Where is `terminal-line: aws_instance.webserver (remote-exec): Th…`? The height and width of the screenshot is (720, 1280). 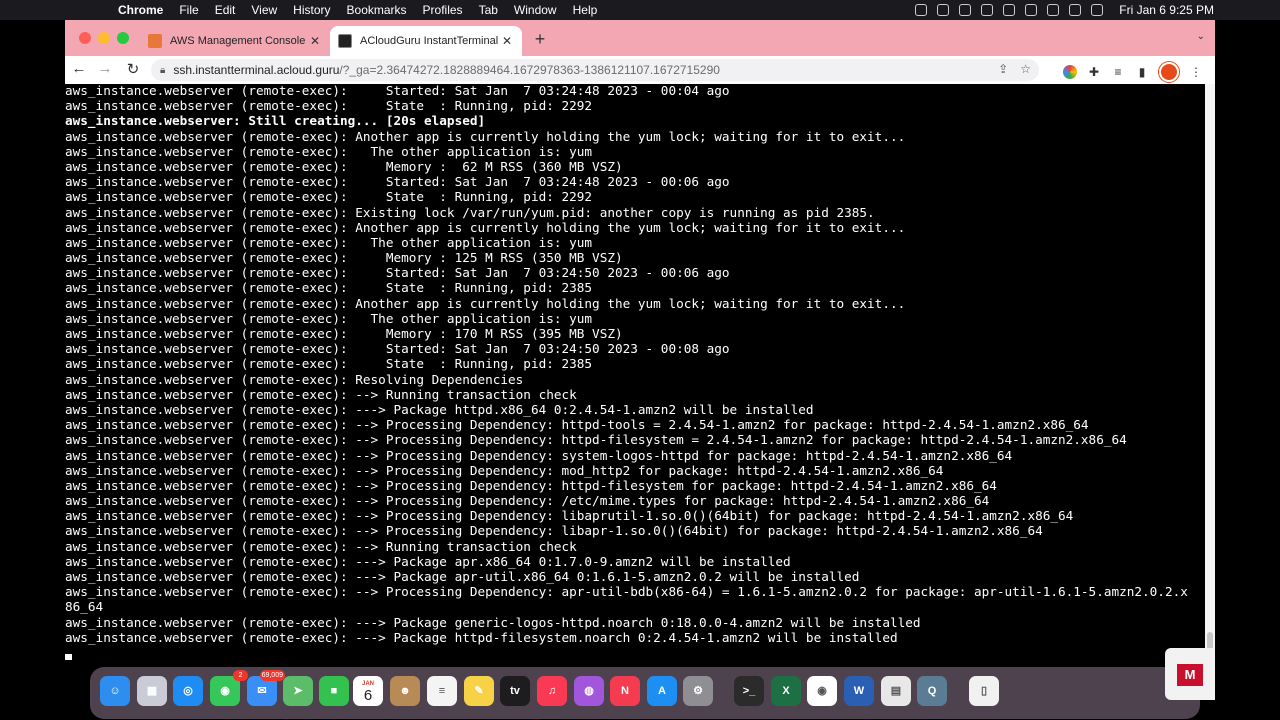
terminal-line: aws_instance.webserver (remote-exec): Th… is located at coordinates (329, 318).